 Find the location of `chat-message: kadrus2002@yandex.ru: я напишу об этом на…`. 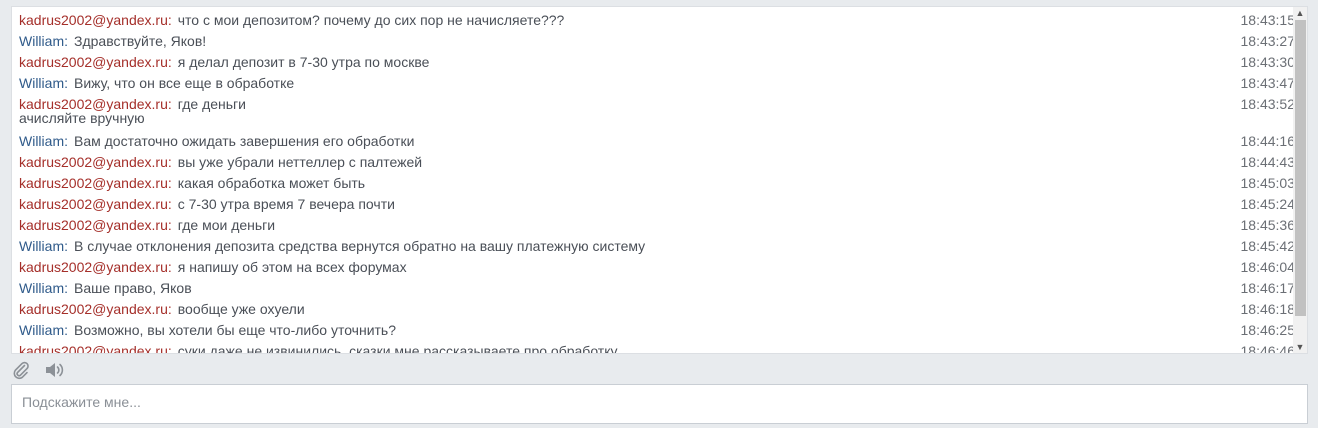

chat-message: kadrus2002@yandex.ru: я напишу об этом на… is located at coordinates (653, 268).